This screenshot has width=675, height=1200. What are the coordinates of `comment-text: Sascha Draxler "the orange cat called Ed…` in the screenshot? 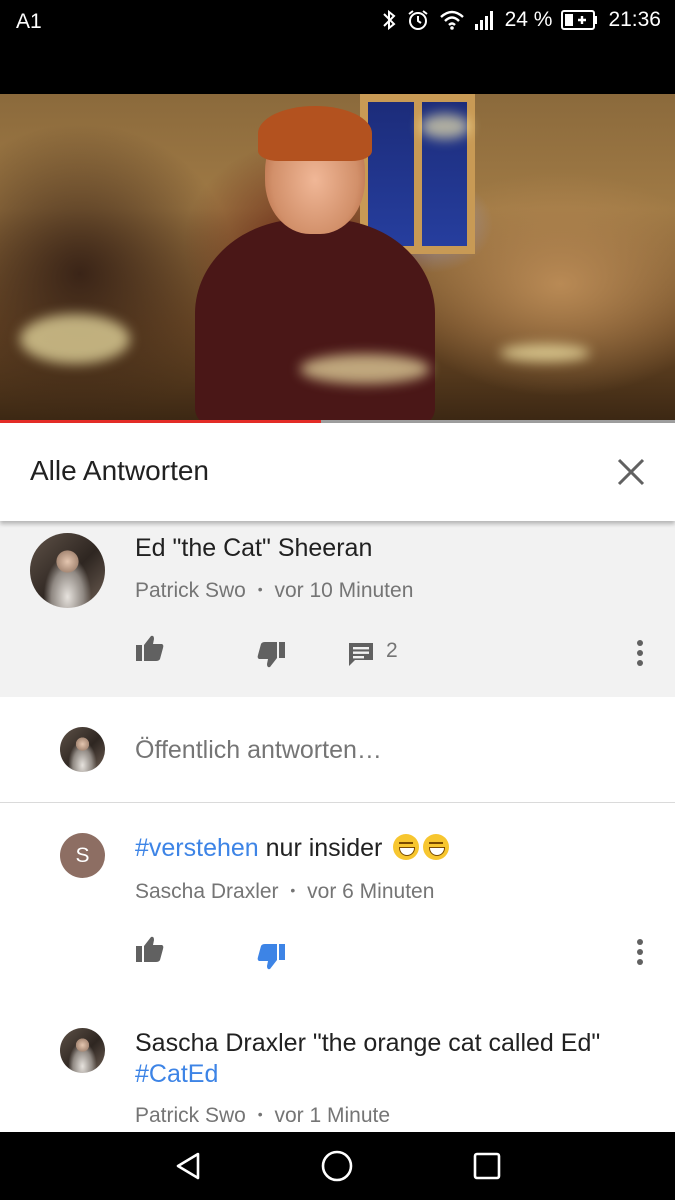 It's located at (385, 1059).